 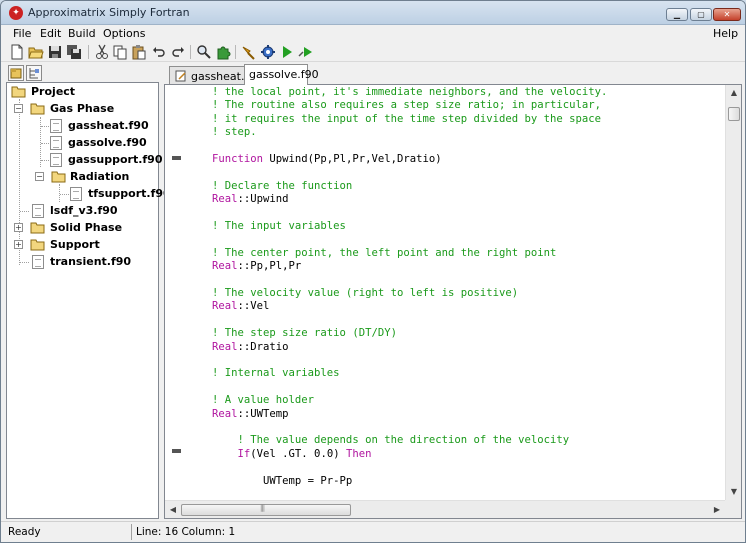 What do you see at coordinates (84, 109) in the screenshot?
I see `tree-item-gas-phase: − Gas Phase` at bounding box center [84, 109].